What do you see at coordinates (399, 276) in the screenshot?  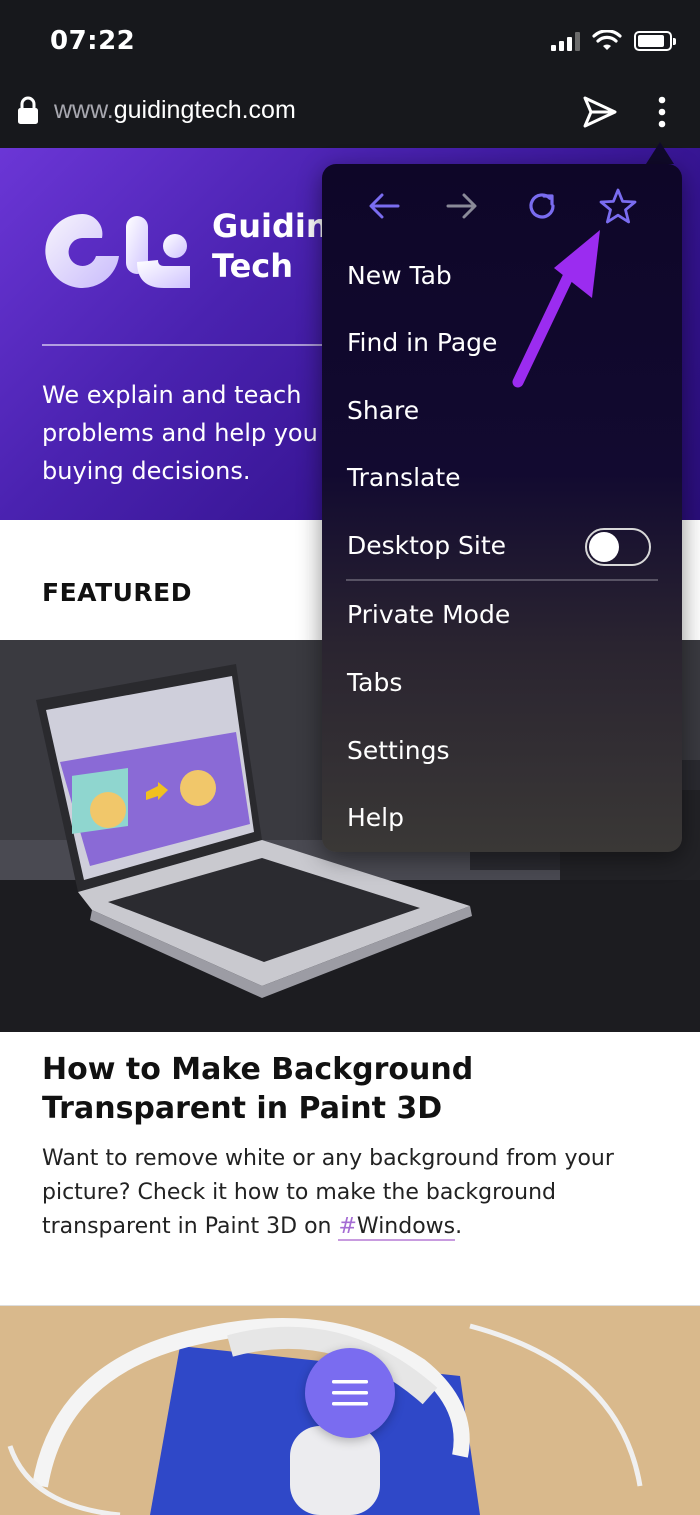 I see `menu-item-new-tab: New Tab` at bounding box center [399, 276].